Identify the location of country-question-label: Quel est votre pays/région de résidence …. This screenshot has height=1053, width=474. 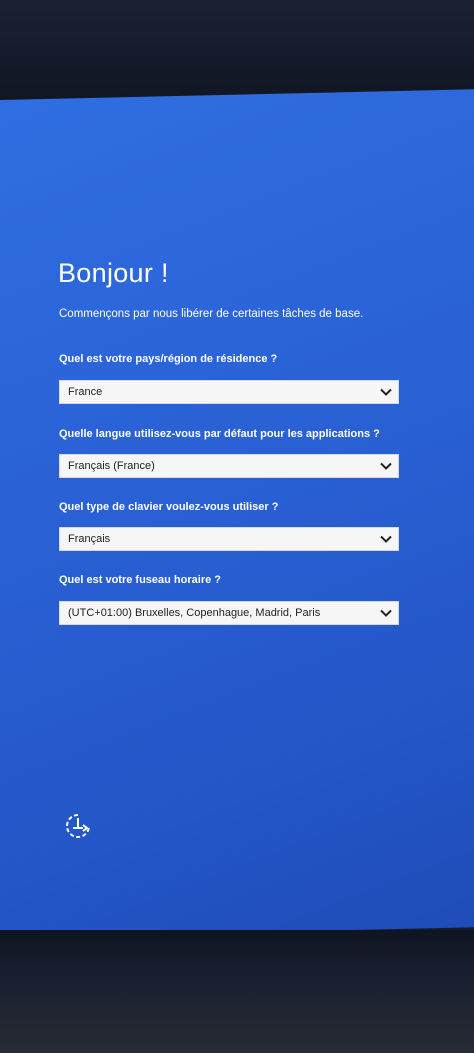
(168, 359).